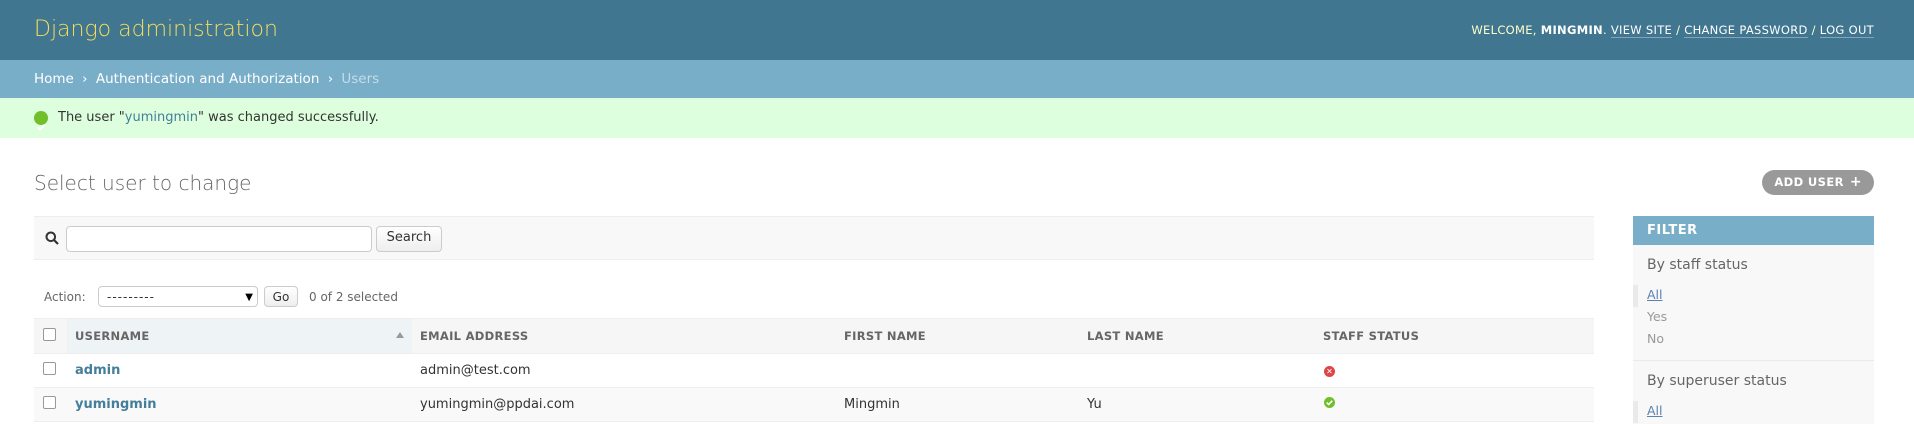 The width and height of the screenshot is (1914, 424). I want to click on table-row: yumingmin yumingmin@ppdai.com Mingmin Yu, so click(814, 404).